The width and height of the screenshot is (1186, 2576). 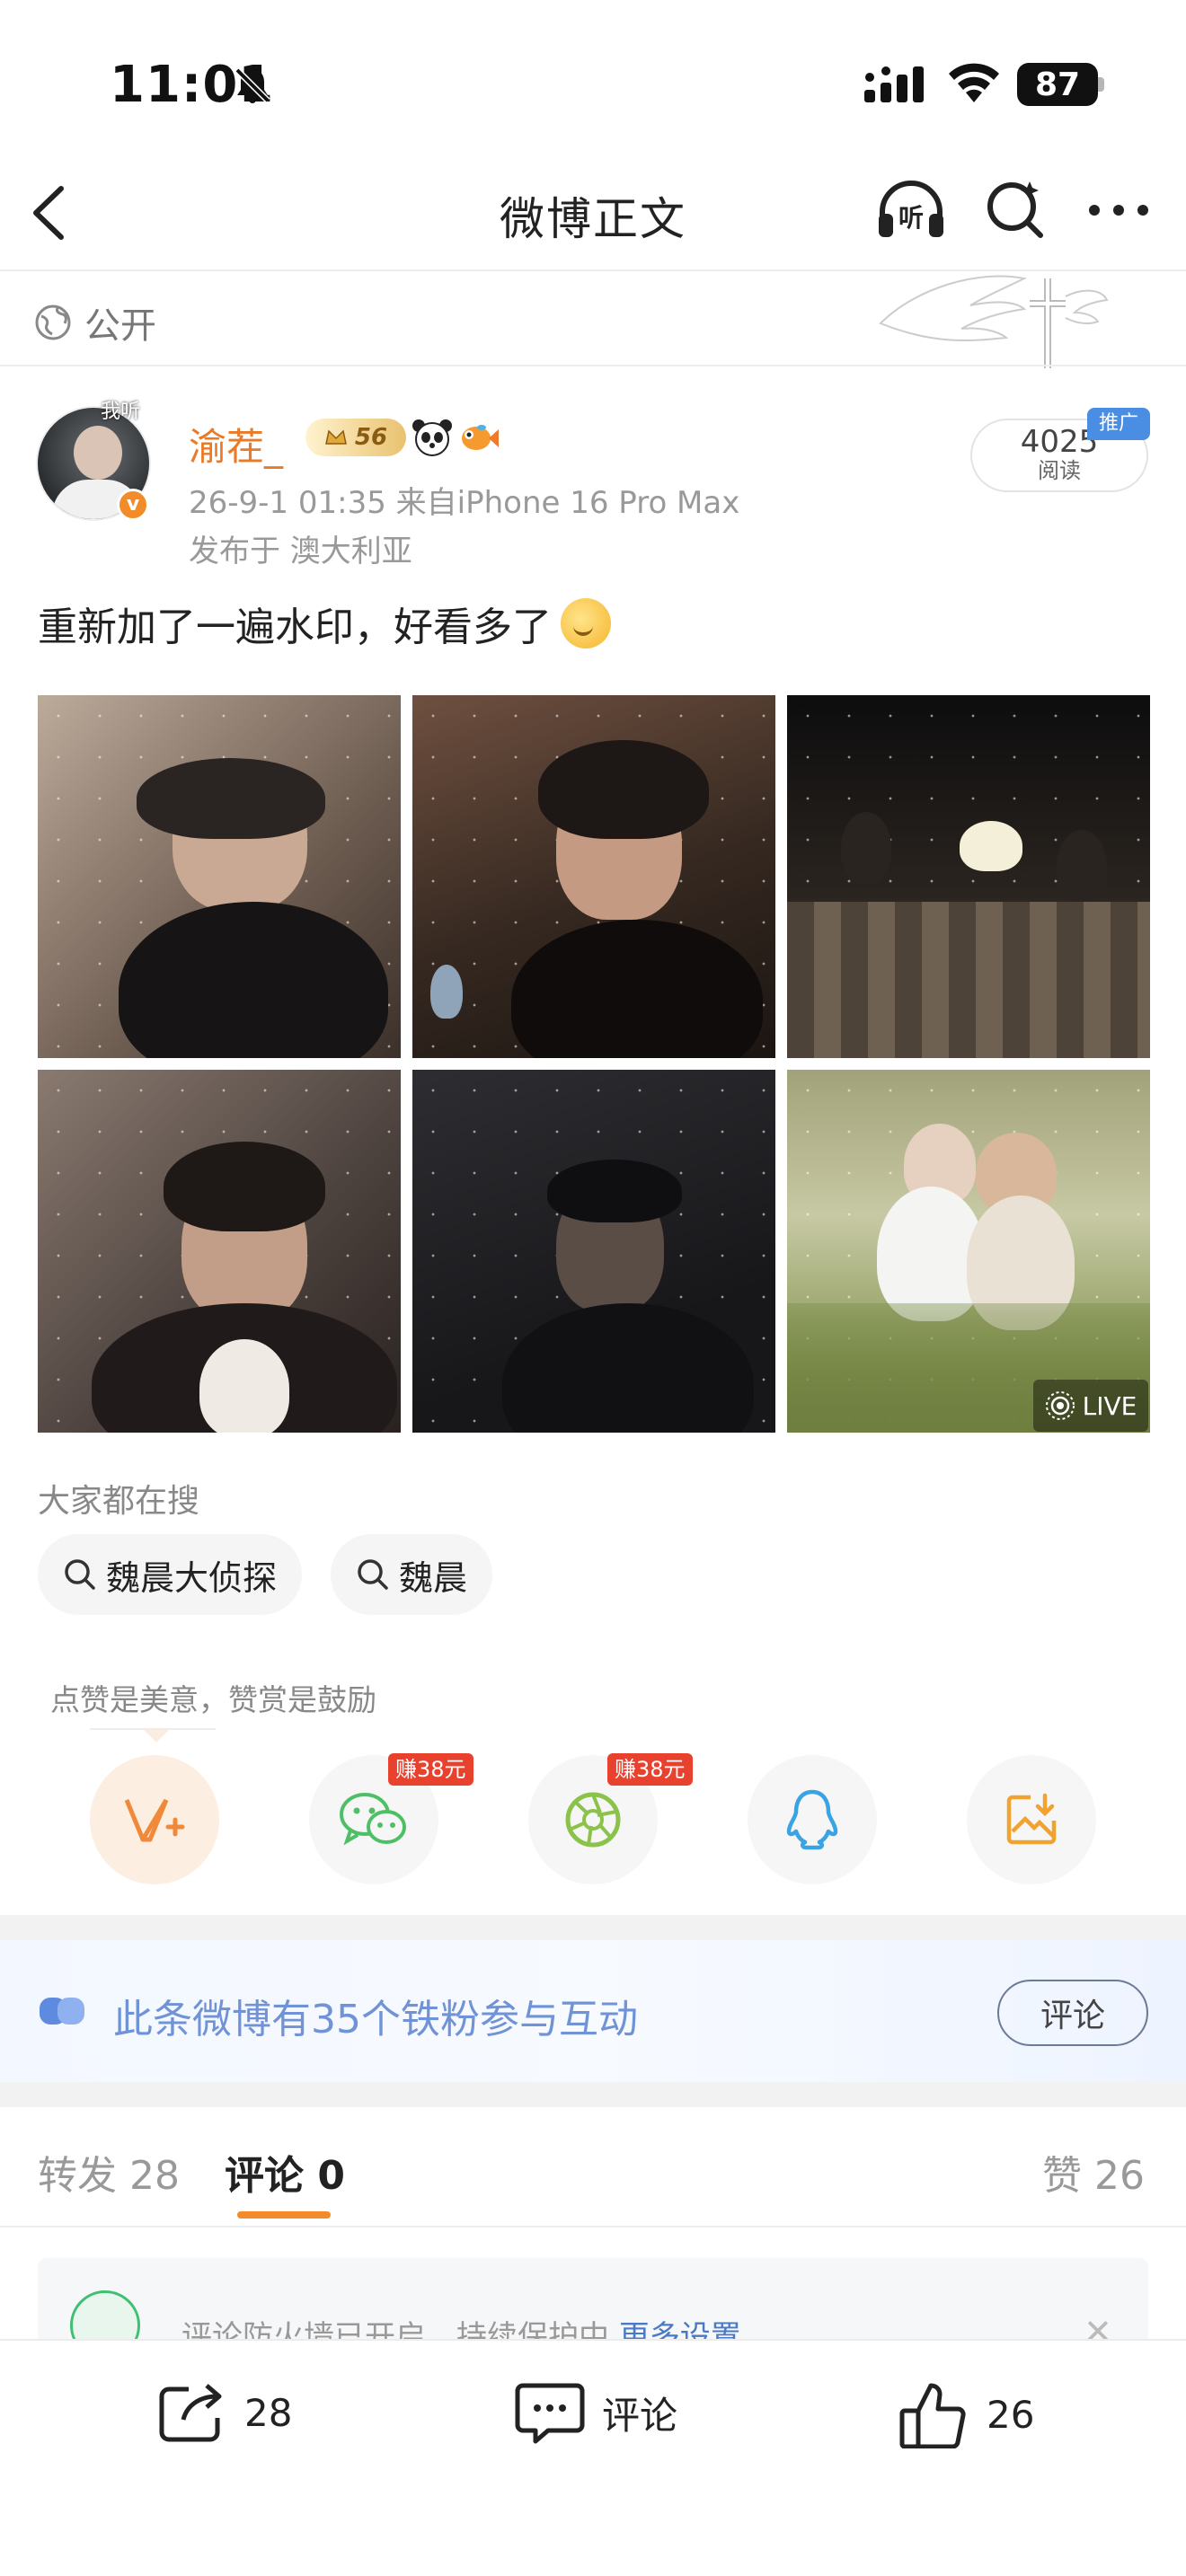 I want to click on reward-hint: 点赞是美意，赞赏是鼓励, so click(x=213, y=1699).